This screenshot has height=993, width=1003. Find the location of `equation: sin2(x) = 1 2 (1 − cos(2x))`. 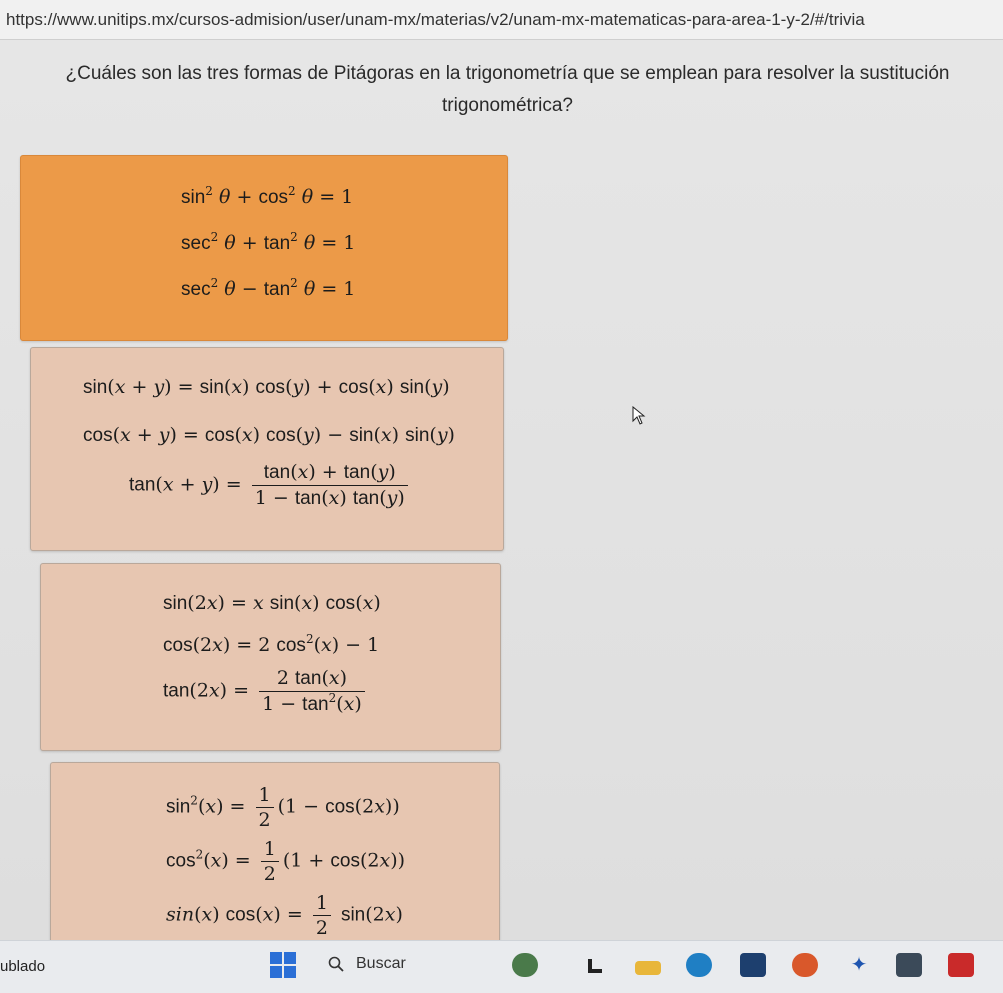

equation: sin2(x) = 1 2 (1 − cos(2x)) is located at coordinates (283, 807).